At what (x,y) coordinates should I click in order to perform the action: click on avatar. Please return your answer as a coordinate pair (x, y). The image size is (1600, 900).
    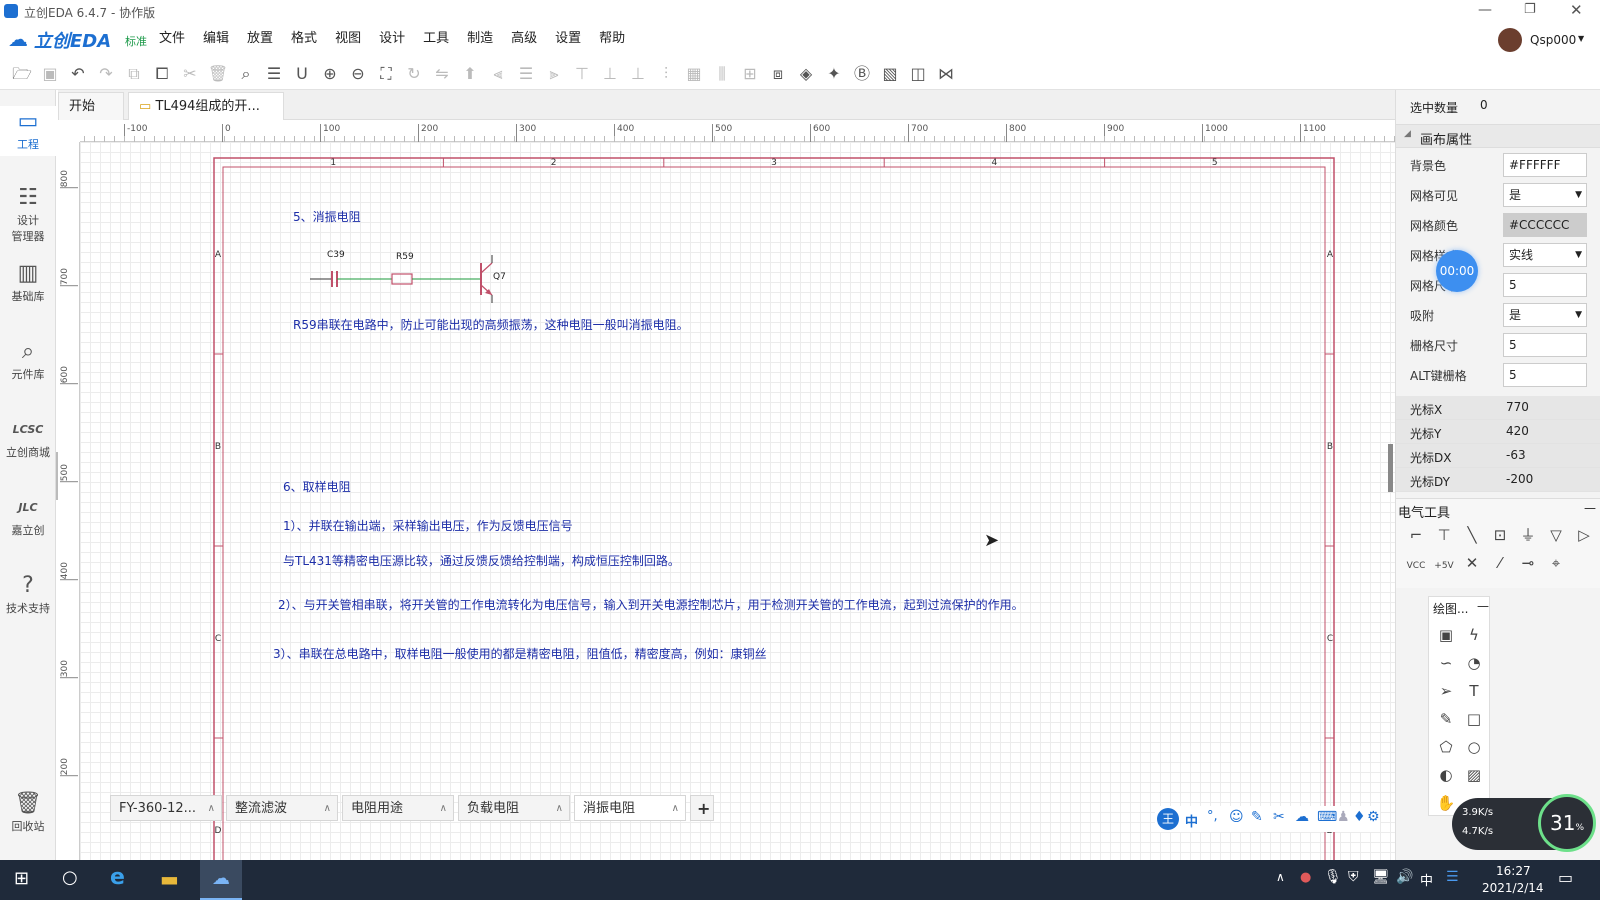
    Looking at the image, I should click on (1510, 40).